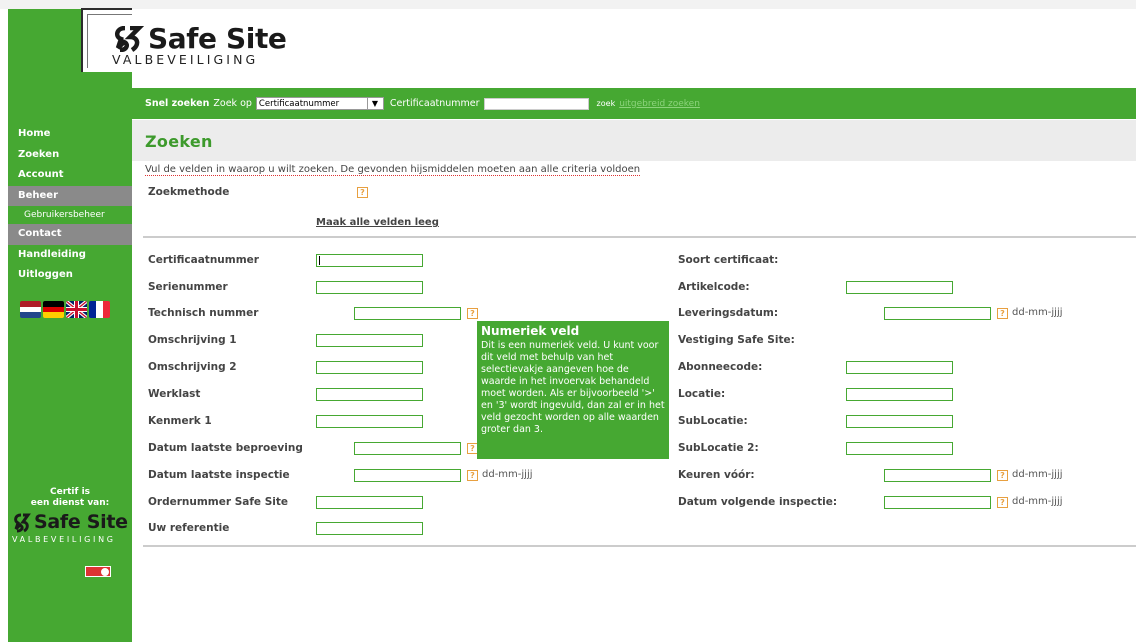 The image size is (1136, 642). Describe the element at coordinates (70, 195) in the screenshot. I see `nav-beheer: Beheer` at that location.